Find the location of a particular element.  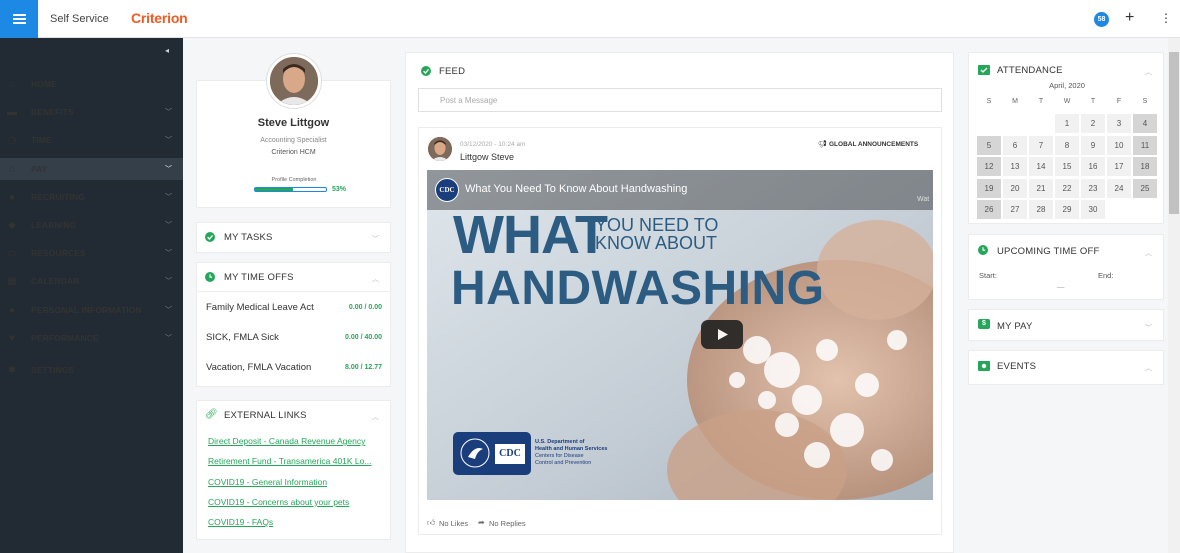

sidebar-item-label: RESOURCES is located at coordinates (58, 253).